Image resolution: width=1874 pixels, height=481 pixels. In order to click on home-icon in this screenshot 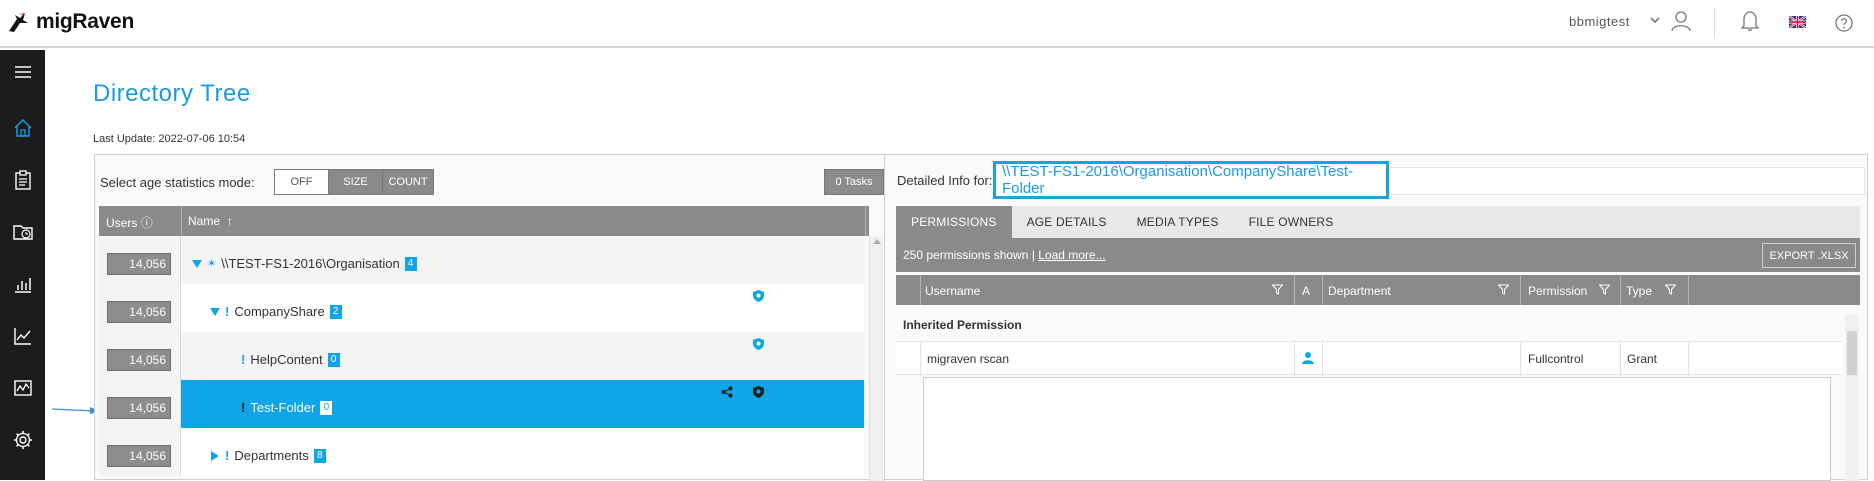, I will do `click(22, 127)`.